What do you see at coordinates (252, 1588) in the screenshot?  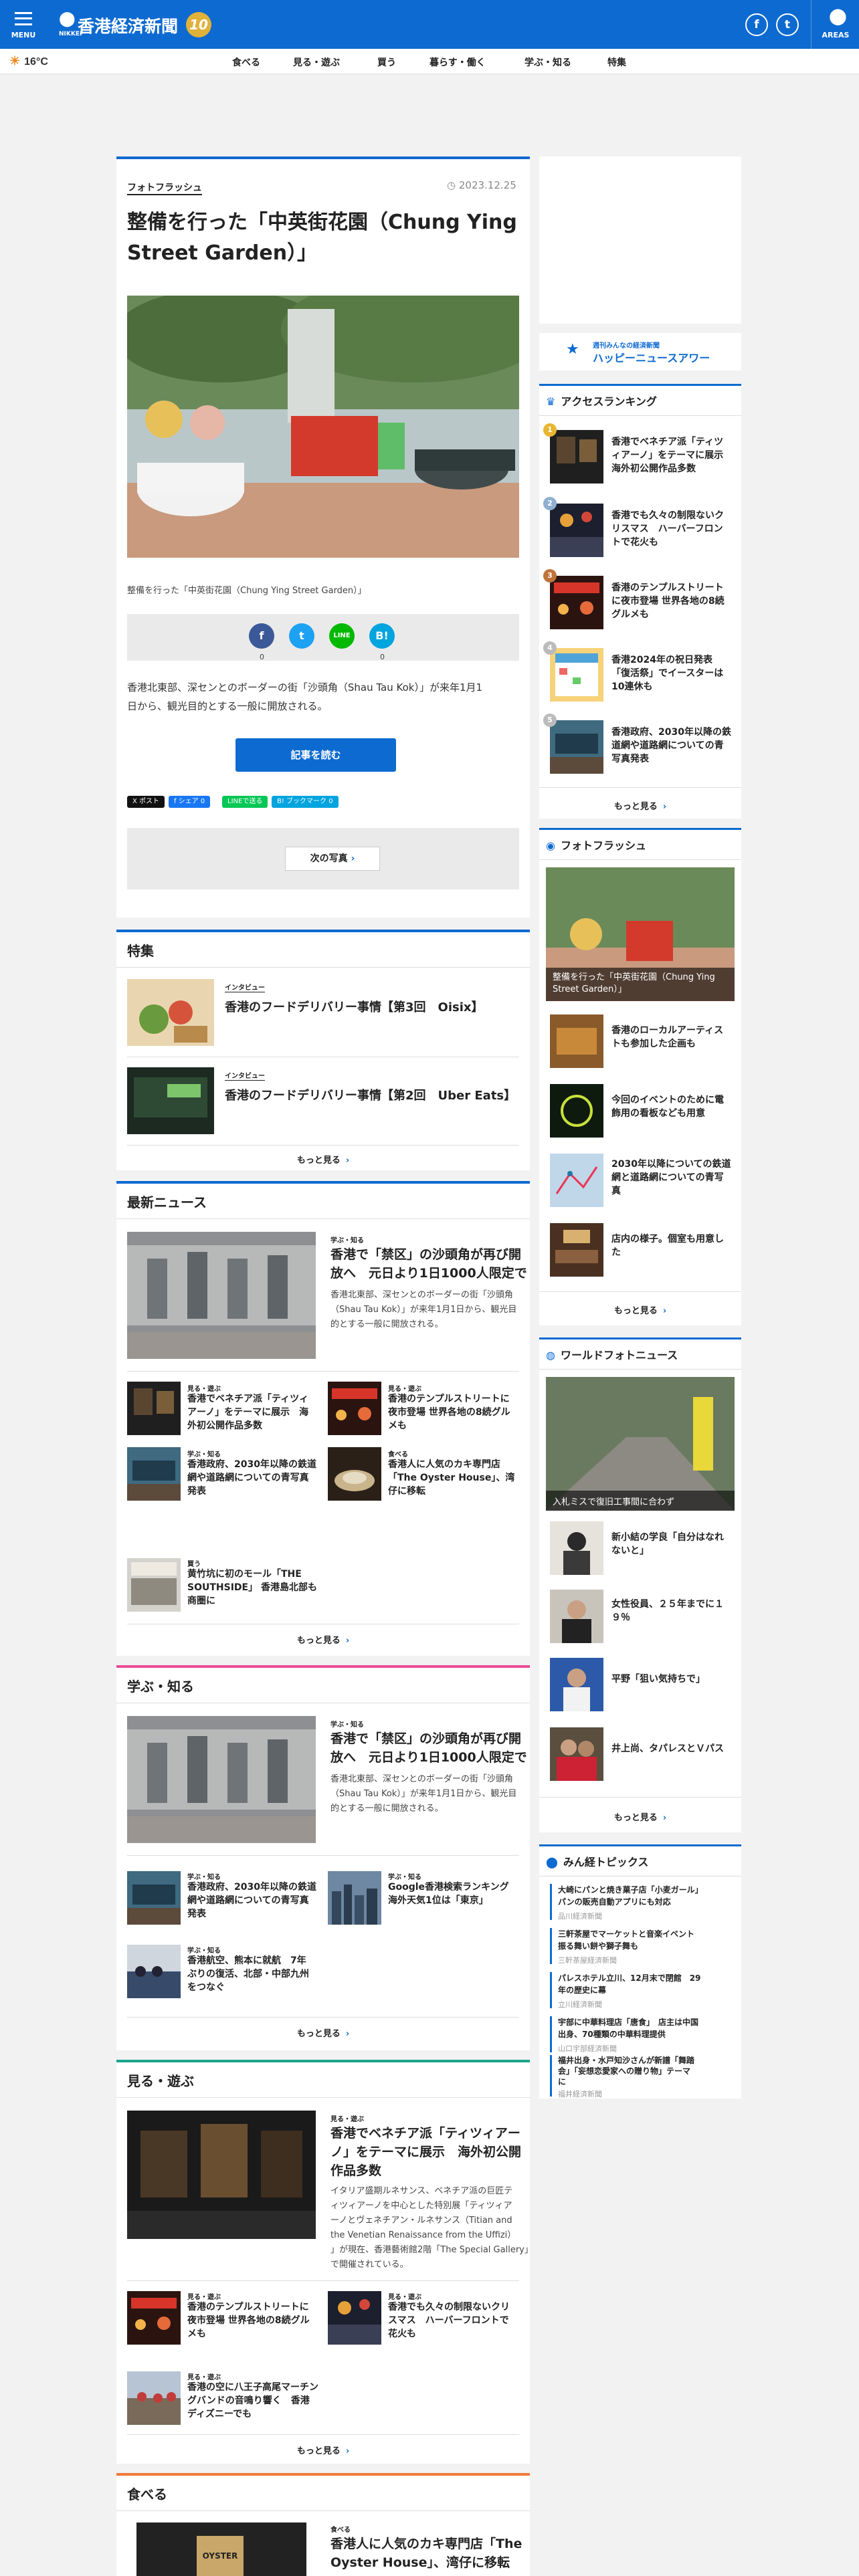 I see `news-title: 黄竹坑に初のモール「THE SOUTHSIDE」 香港島北部も 商圏に` at bounding box center [252, 1588].